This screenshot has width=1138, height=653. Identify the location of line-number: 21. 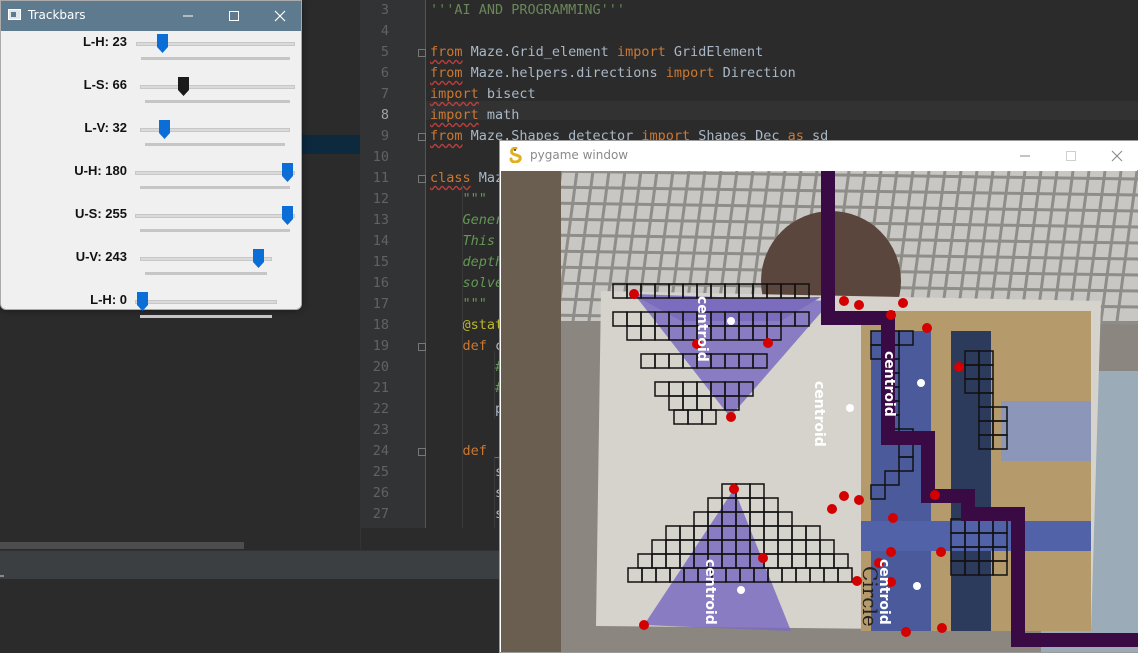
(380, 388).